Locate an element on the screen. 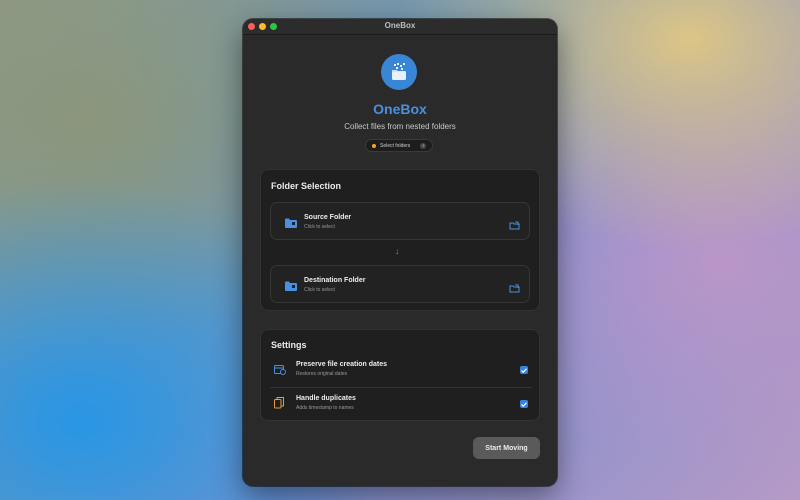 The width and height of the screenshot is (800, 500). settings-divider is located at coordinates (401, 387).